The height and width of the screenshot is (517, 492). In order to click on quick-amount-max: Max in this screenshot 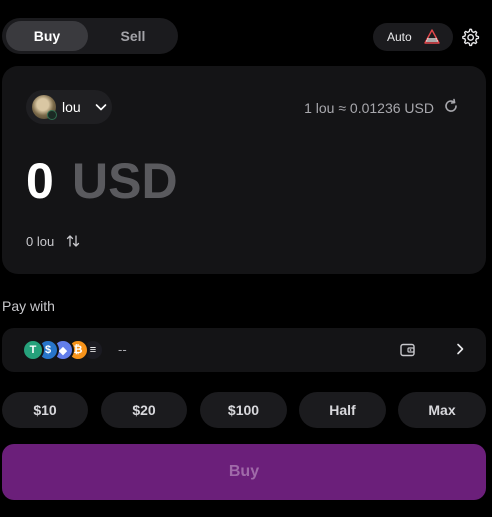, I will do `click(442, 410)`.